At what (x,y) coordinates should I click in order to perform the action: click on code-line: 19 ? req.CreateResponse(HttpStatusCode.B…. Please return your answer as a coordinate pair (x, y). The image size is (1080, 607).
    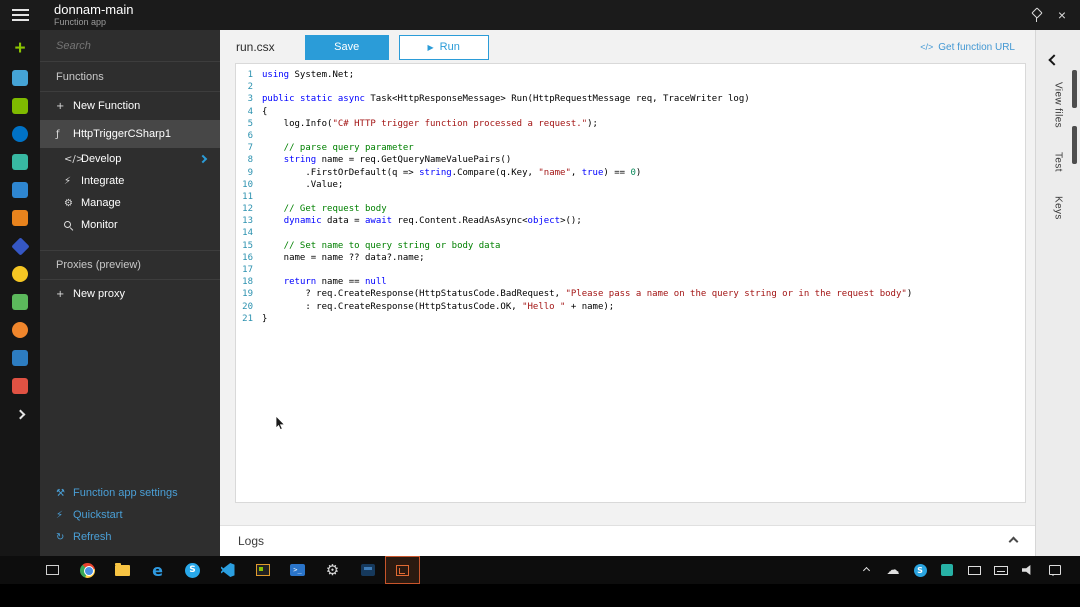
    Looking at the image, I should click on (630, 294).